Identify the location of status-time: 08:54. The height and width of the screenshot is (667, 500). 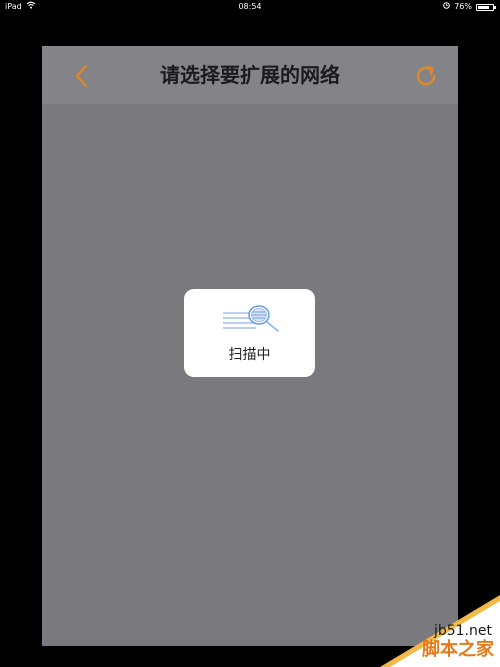
(250, 6).